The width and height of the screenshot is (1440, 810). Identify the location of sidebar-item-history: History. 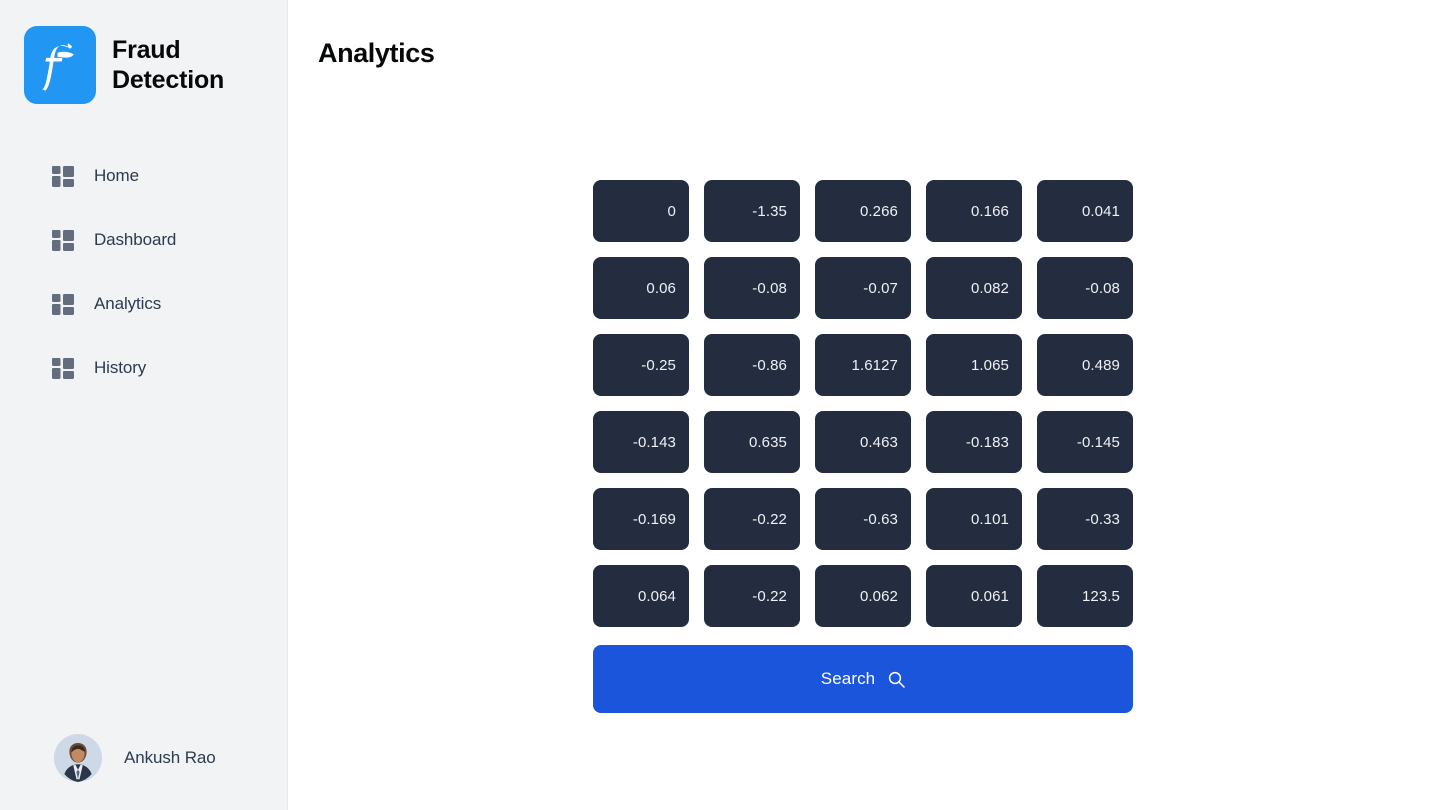
(143, 368).